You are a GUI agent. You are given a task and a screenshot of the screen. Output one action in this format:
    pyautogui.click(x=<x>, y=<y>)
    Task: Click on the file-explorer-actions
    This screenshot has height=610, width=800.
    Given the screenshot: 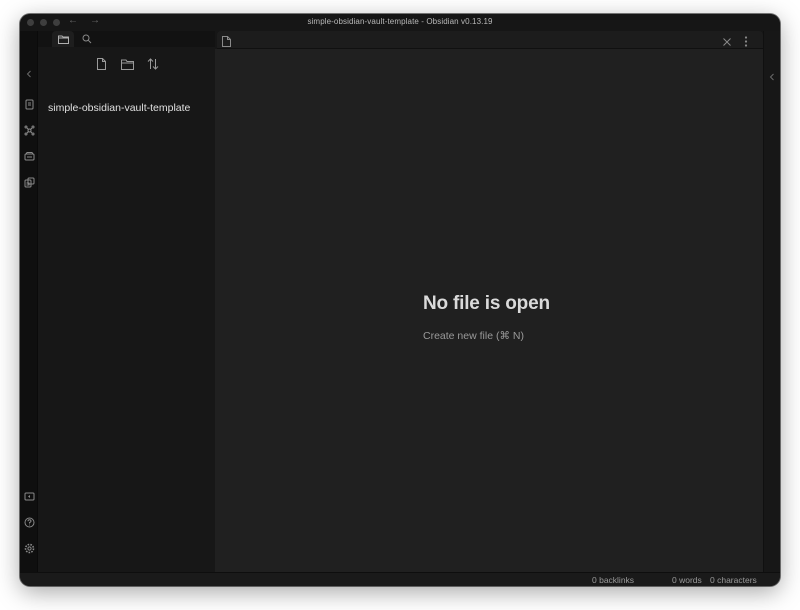 What is the action you would take?
    pyautogui.click(x=127, y=64)
    